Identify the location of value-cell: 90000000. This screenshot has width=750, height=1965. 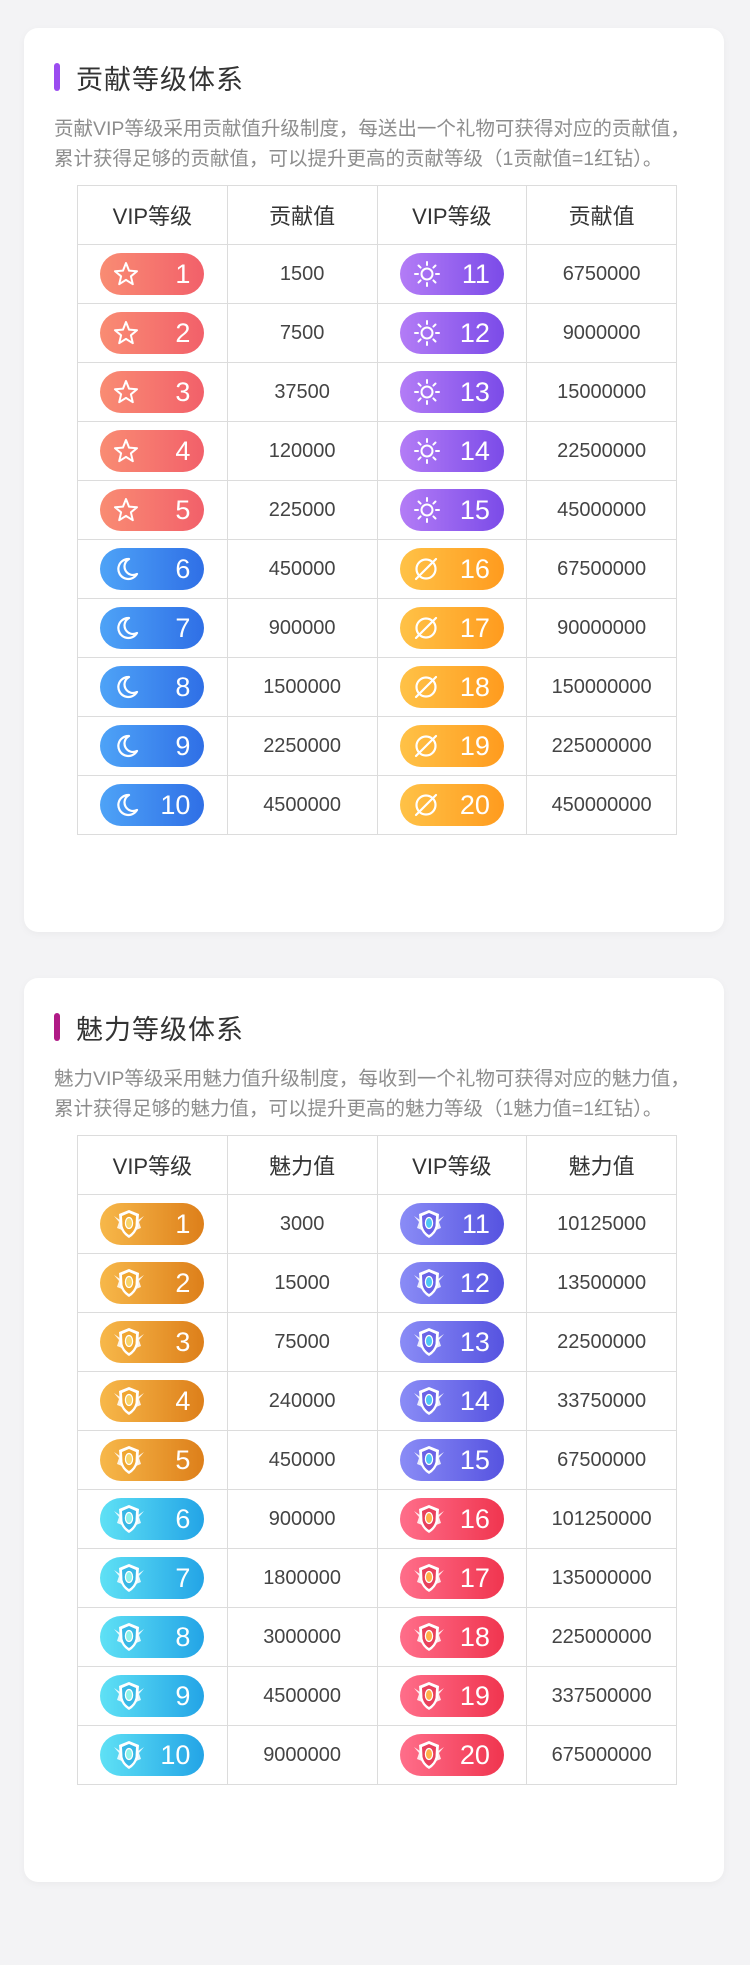
(601, 628).